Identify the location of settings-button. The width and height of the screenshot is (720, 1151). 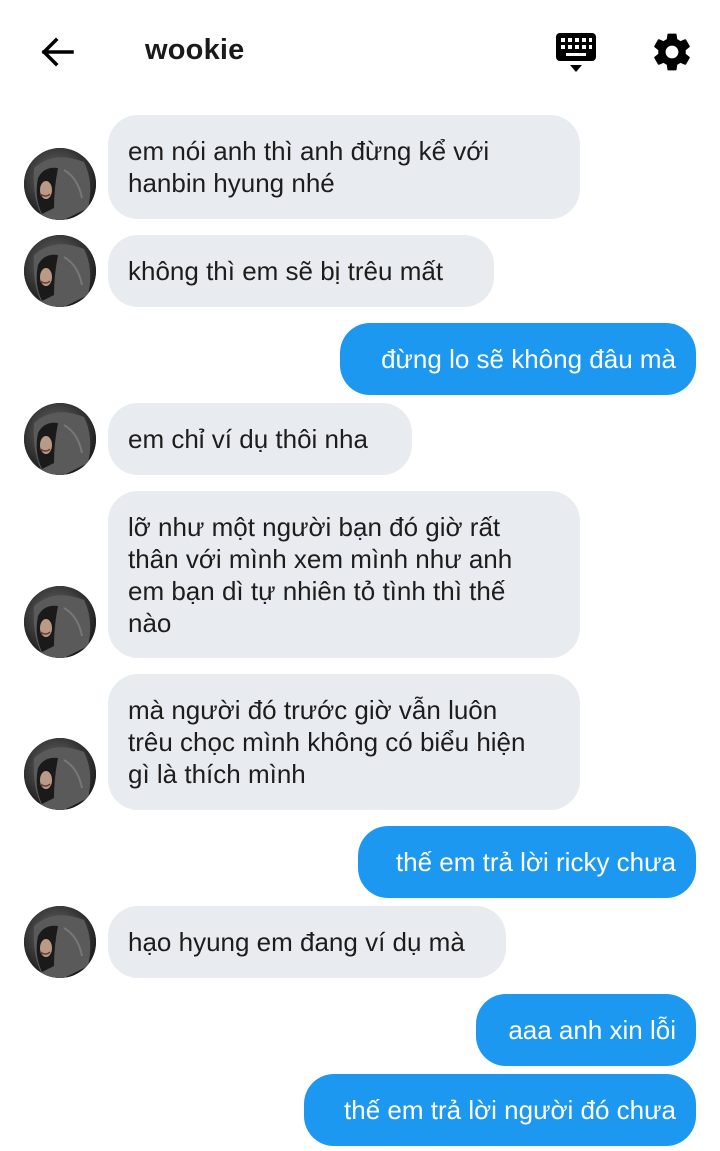
(672, 52).